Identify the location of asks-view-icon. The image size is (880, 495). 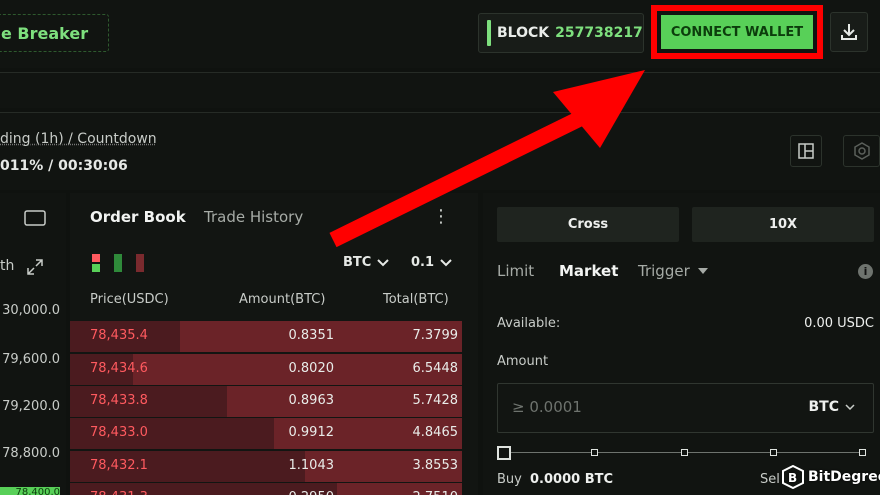
(140, 263).